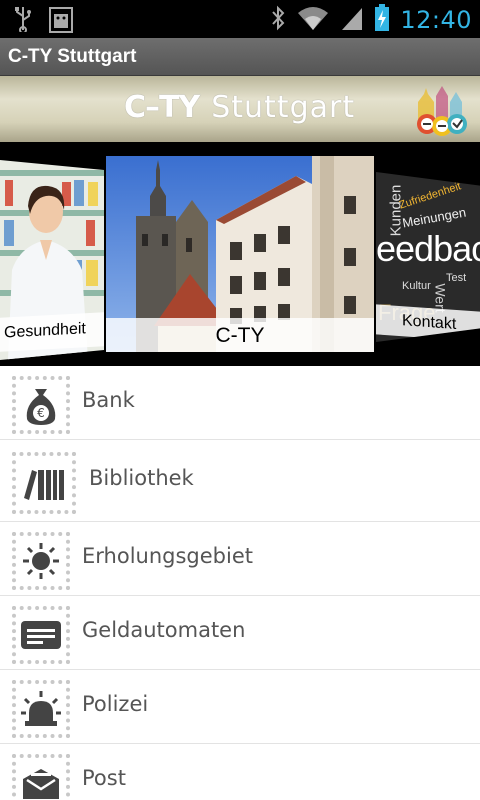  What do you see at coordinates (41, 777) in the screenshot?
I see `mail-envelope-icon` at bounding box center [41, 777].